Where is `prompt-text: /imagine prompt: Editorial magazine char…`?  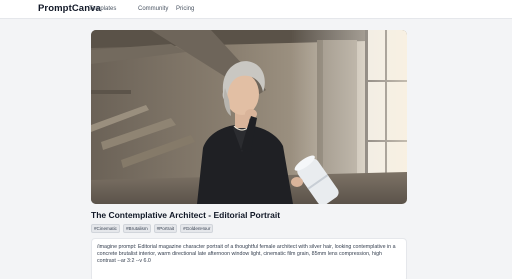 prompt-text: /imagine prompt: Editorial magazine char… is located at coordinates (246, 254).